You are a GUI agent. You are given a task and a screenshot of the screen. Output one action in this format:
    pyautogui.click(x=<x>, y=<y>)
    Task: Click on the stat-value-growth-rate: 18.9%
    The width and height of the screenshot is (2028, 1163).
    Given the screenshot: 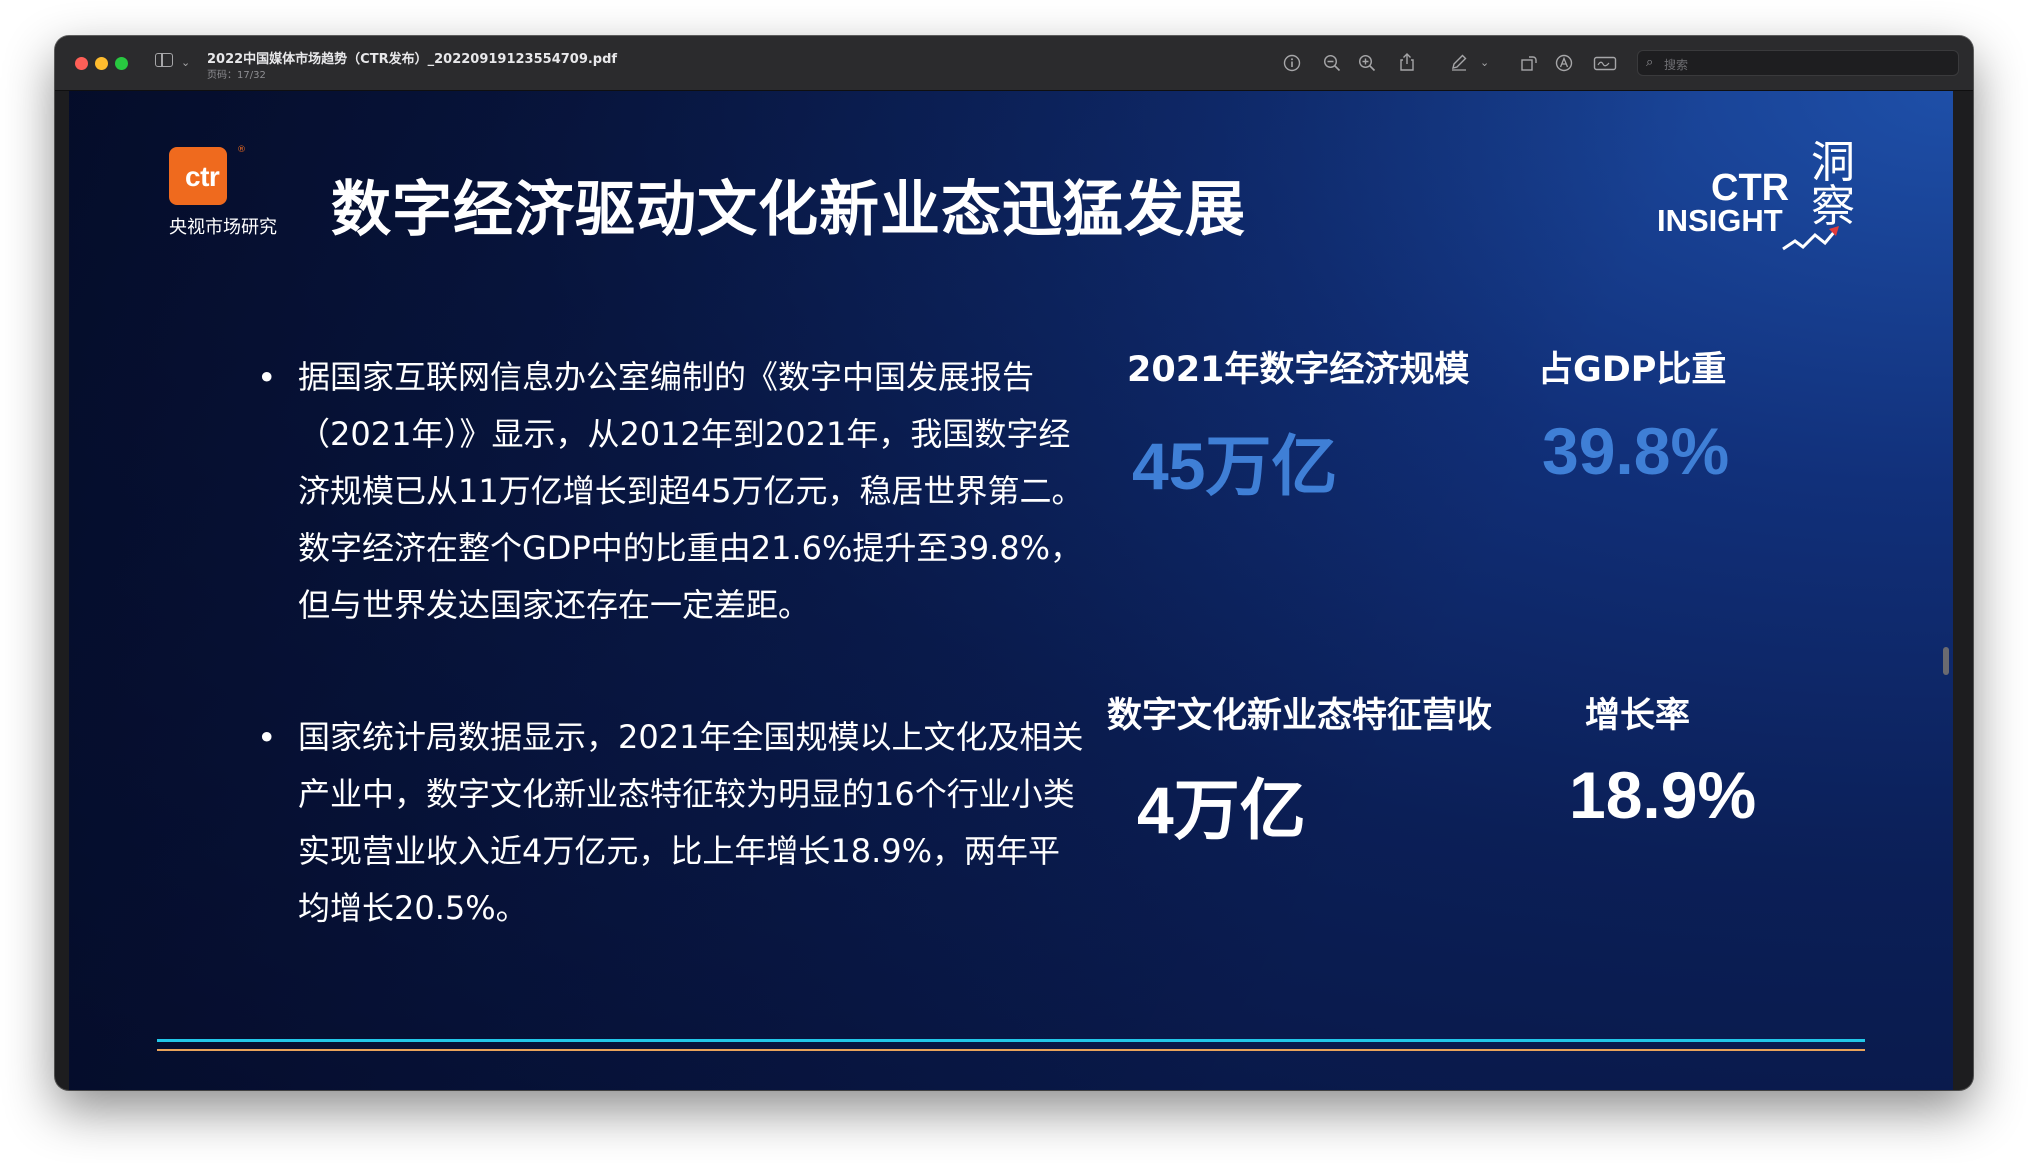 What is the action you would take?
    pyautogui.click(x=1663, y=795)
    